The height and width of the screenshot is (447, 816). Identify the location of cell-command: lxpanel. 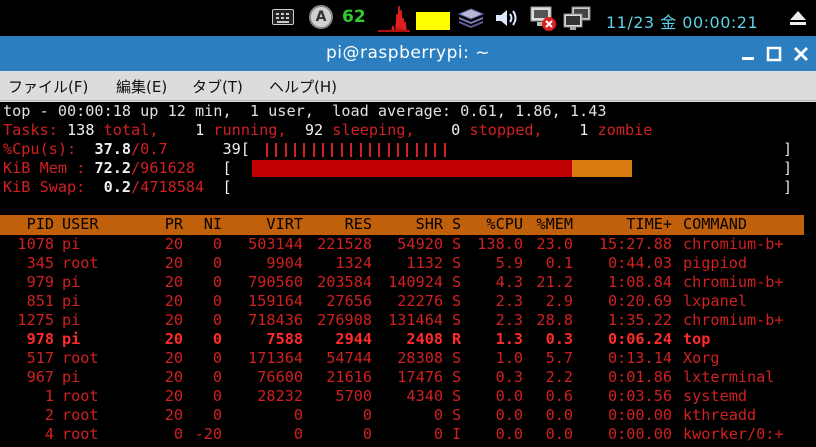
(715, 301).